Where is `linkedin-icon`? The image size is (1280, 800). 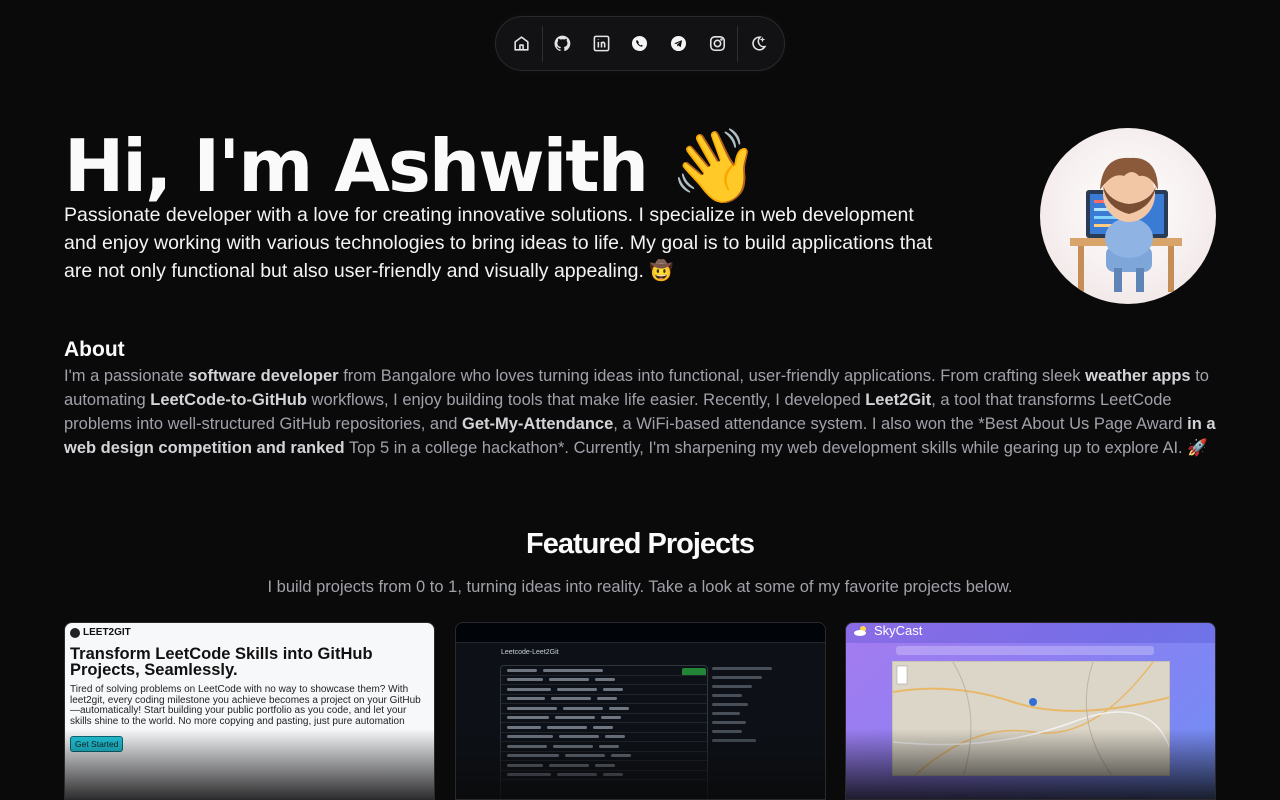 linkedin-icon is located at coordinates (601, 44).